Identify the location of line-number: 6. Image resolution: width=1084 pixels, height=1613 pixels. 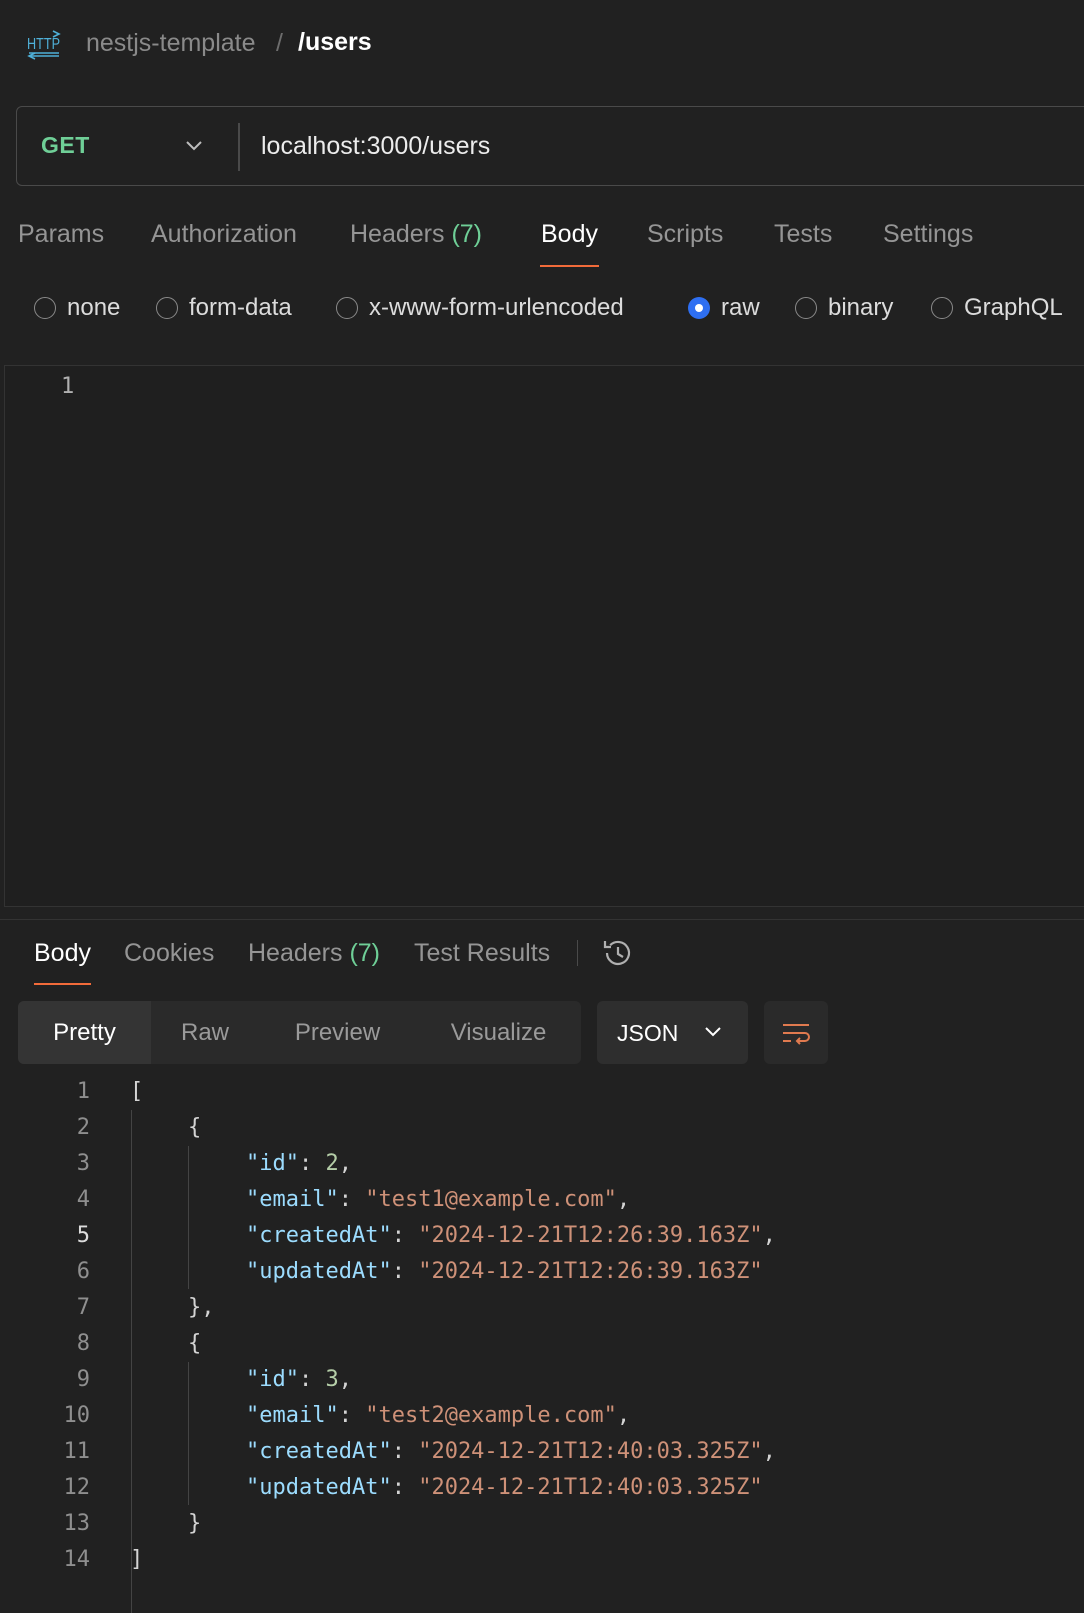
(83, 1271).